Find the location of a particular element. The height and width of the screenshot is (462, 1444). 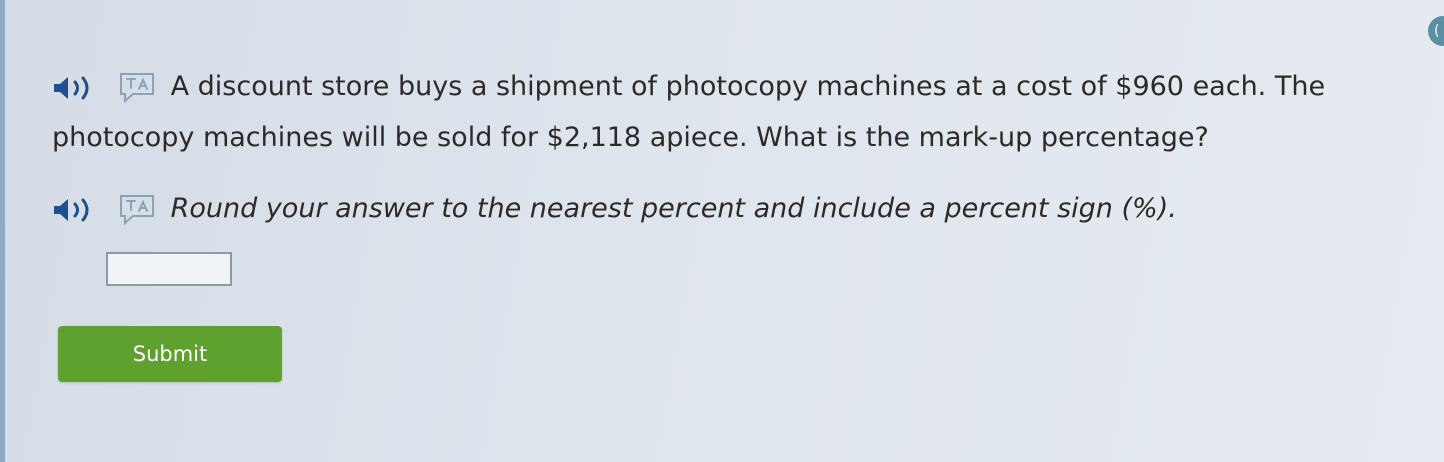

instruction-icons is located at coordinates (104, 210).